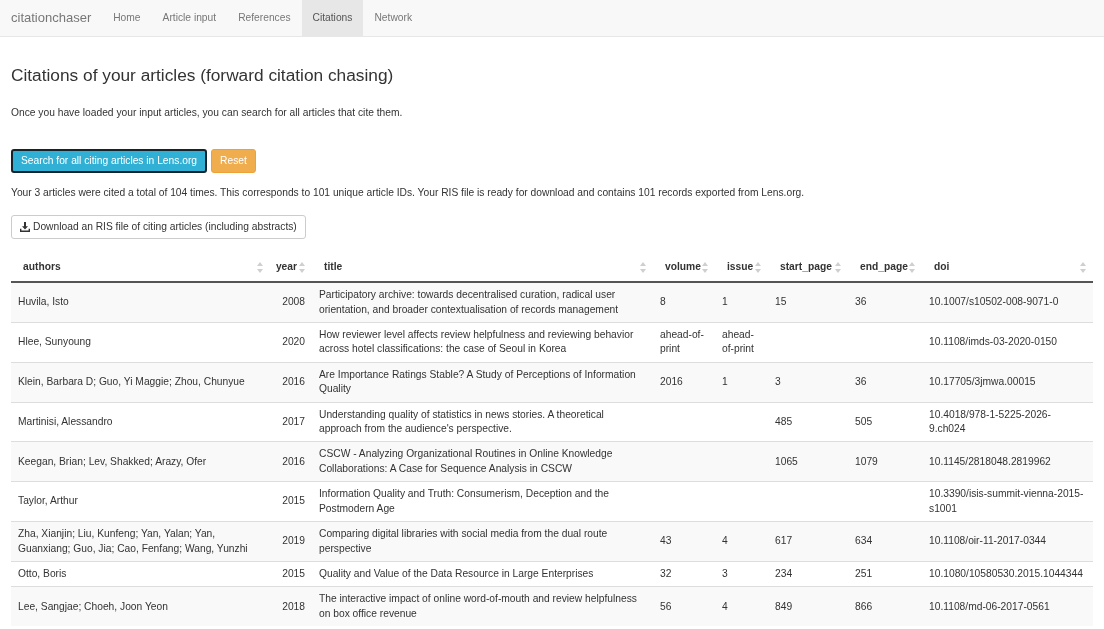  Describe the element at coordinates (808, 302) in the screenshot. I see `table-cell: 15` at that location.